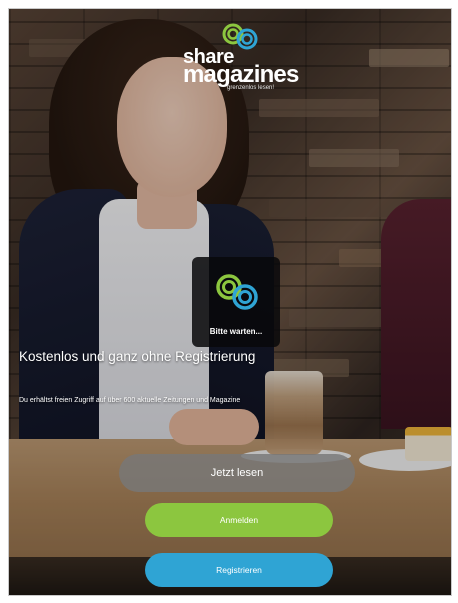 Image resolution: width=458 pixels, height=603 pixels. Describe the element at coordinates (241, 59) in the screenshot. I see `sharemagazines-logo: share magazines grenzenlos lesen!` at that location.